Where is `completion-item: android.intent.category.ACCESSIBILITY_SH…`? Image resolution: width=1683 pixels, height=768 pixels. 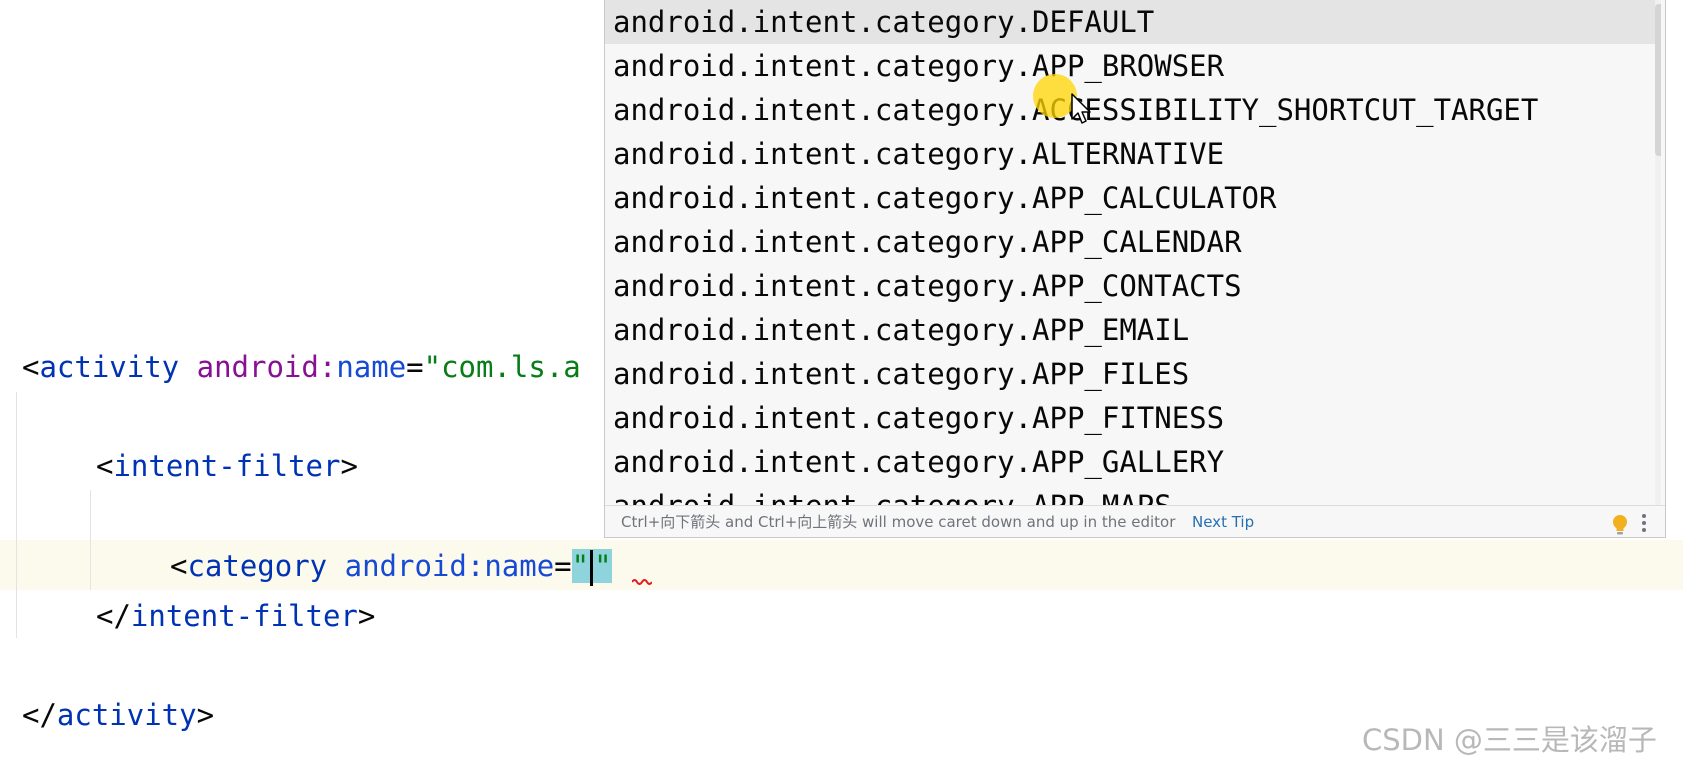 completion-item: android.intent.category.ACCESSIBILITY_SH… is located at coordinates (1133, 110).